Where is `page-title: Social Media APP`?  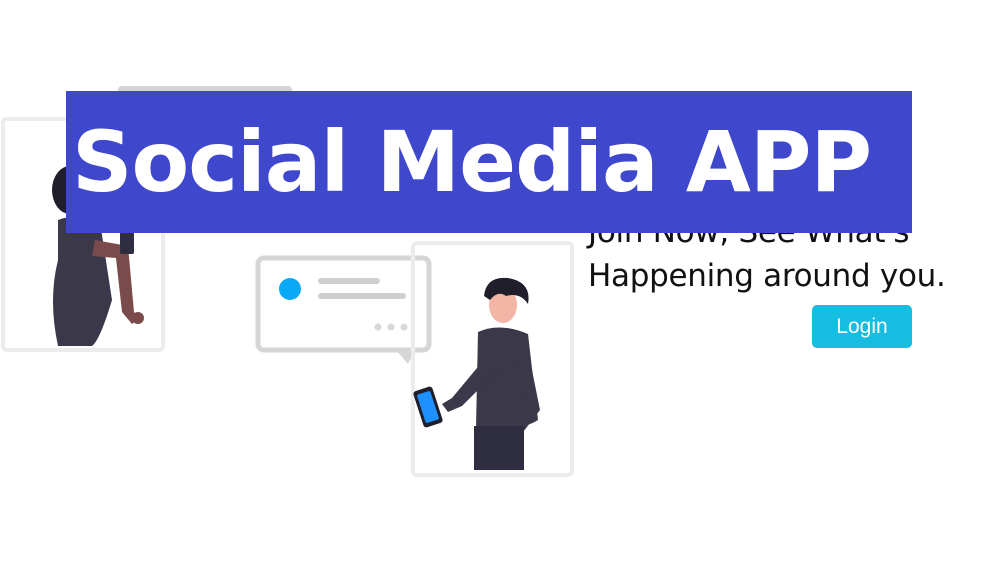
page-title: Social Media APP is located at coordinates (472, 162).